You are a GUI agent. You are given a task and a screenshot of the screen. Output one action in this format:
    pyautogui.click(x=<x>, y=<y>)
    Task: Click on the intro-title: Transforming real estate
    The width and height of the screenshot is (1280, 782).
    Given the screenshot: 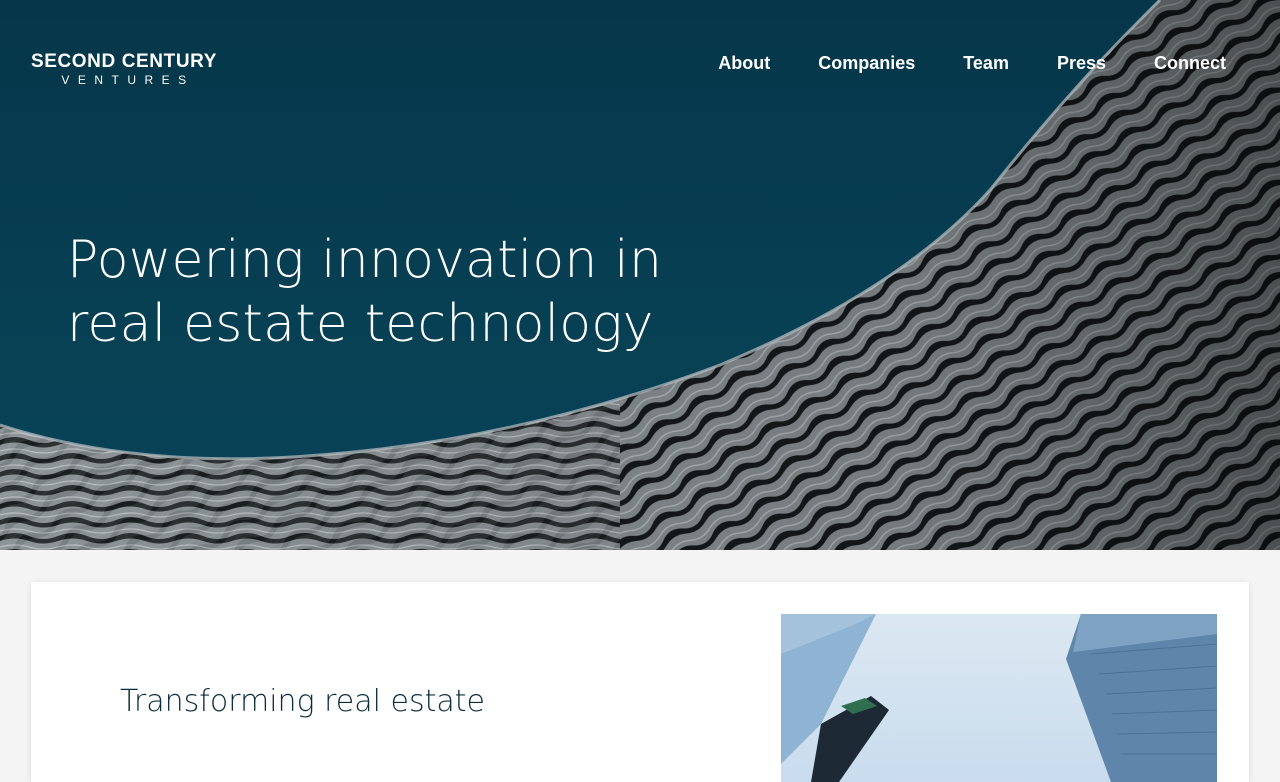 What is the action you would take?
    pyautogui.click(x=302, y=701)
    